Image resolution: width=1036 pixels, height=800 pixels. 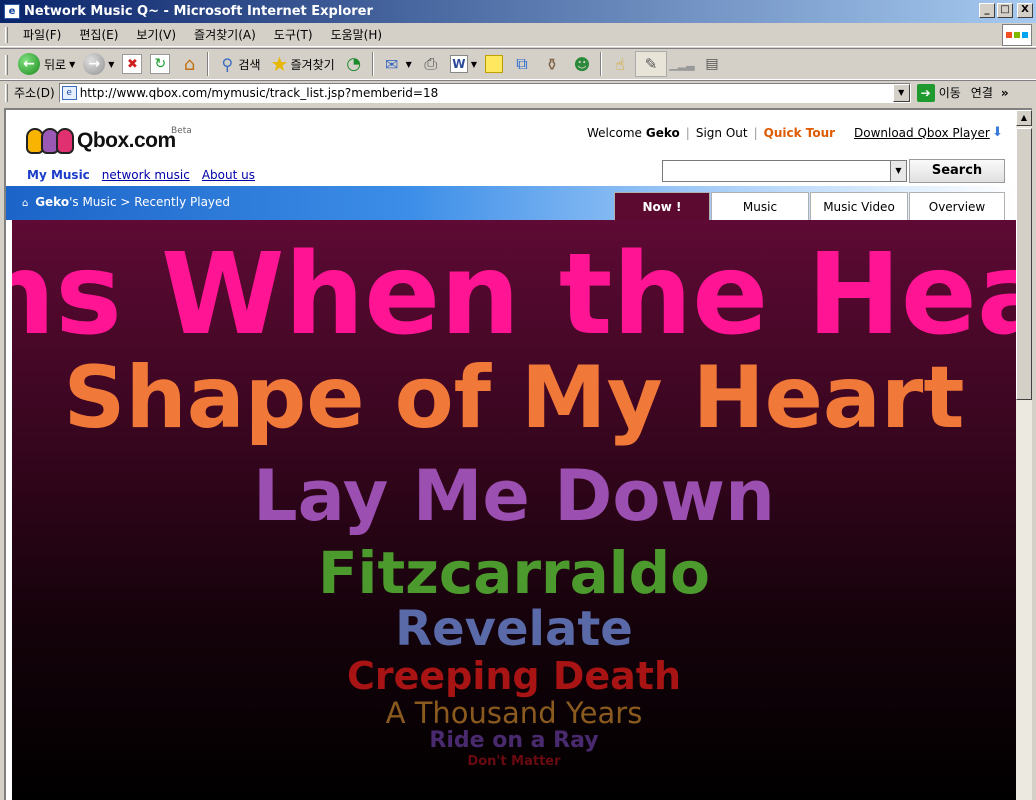 What do you see at coordinates (760, 206) in the screenshot?
I see `tab-music: Music` at bounding box center [760, 206].